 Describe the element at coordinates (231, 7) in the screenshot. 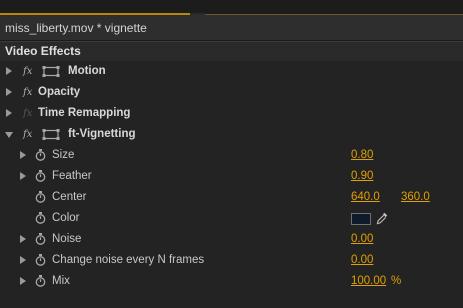

I see `panel-tab-strip` at that location.